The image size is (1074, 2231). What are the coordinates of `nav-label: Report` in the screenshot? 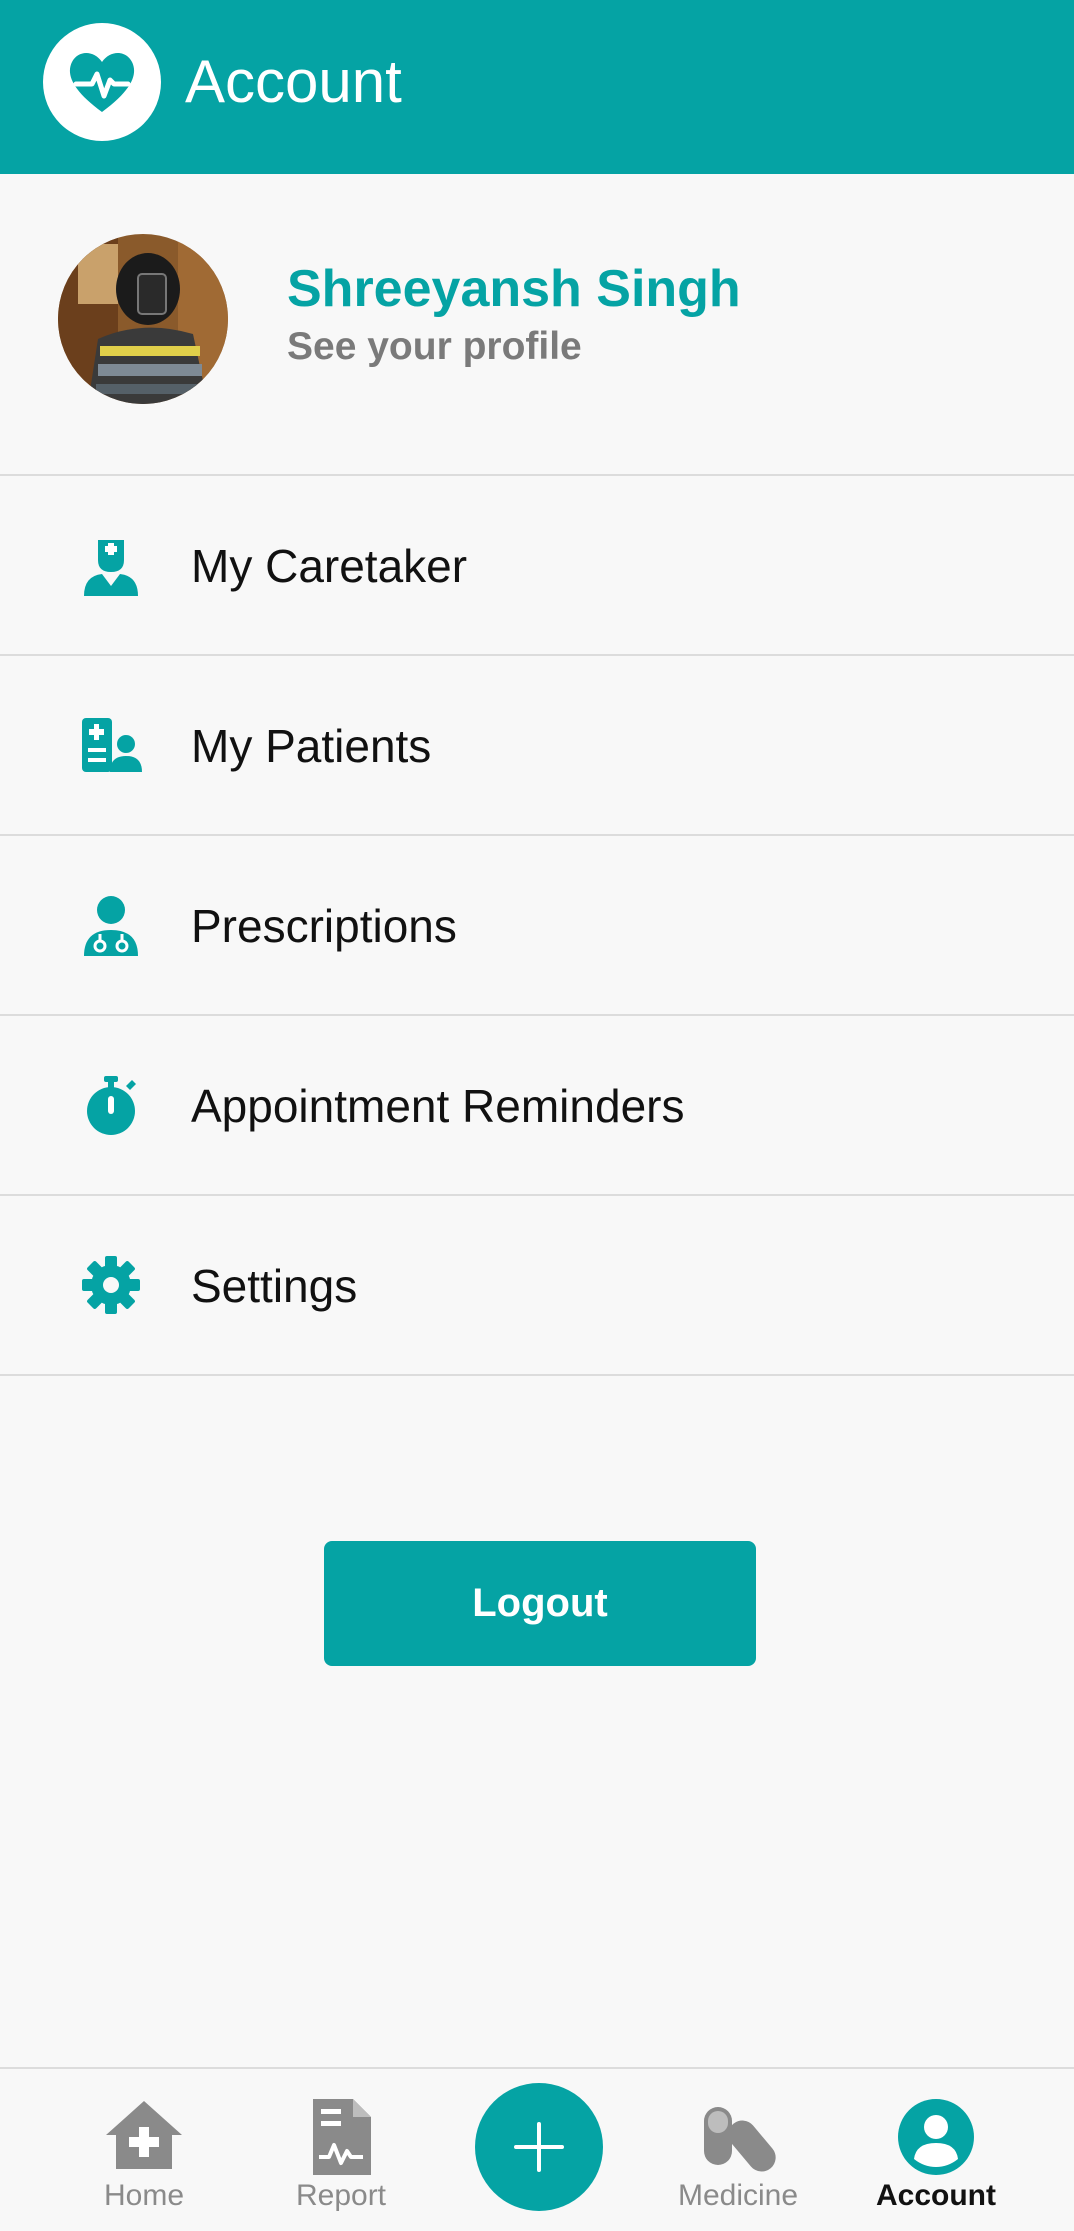 It's located at (341, 2195).